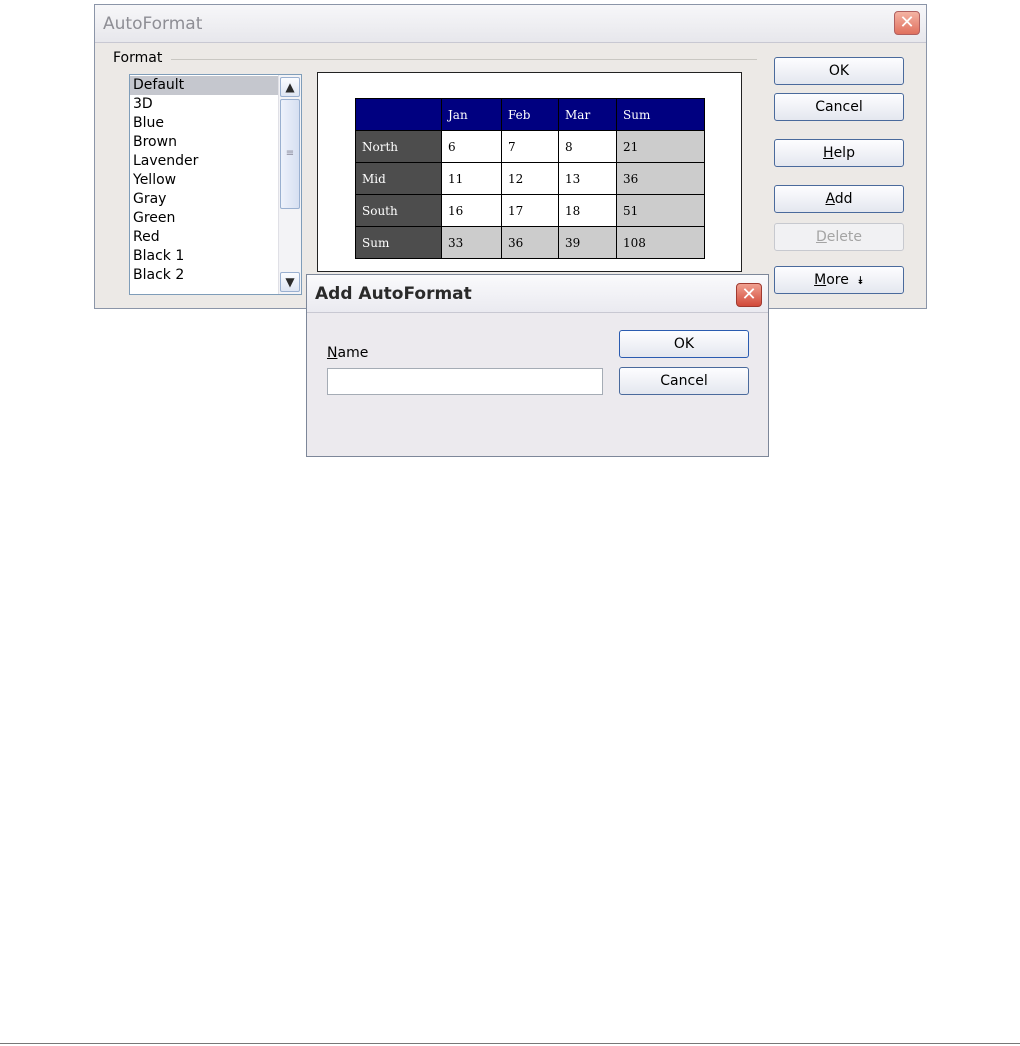 The height and width of the screenshot is (1046, 1020). Describe the element at coordinates (684, 344) in the screenshot. I see `add-dialog-ok-button: OK` at that location.